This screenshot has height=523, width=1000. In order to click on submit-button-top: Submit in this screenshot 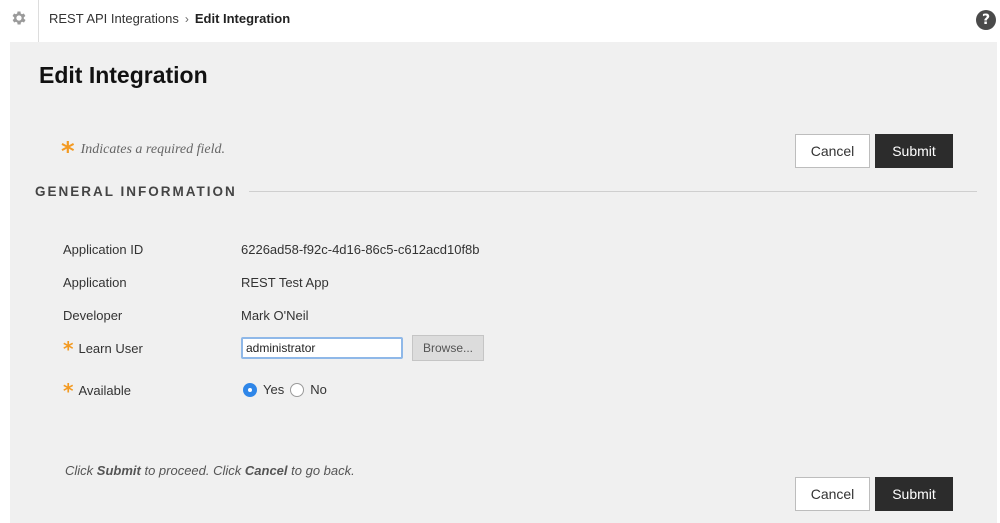, I will do `click(914, 151)`.